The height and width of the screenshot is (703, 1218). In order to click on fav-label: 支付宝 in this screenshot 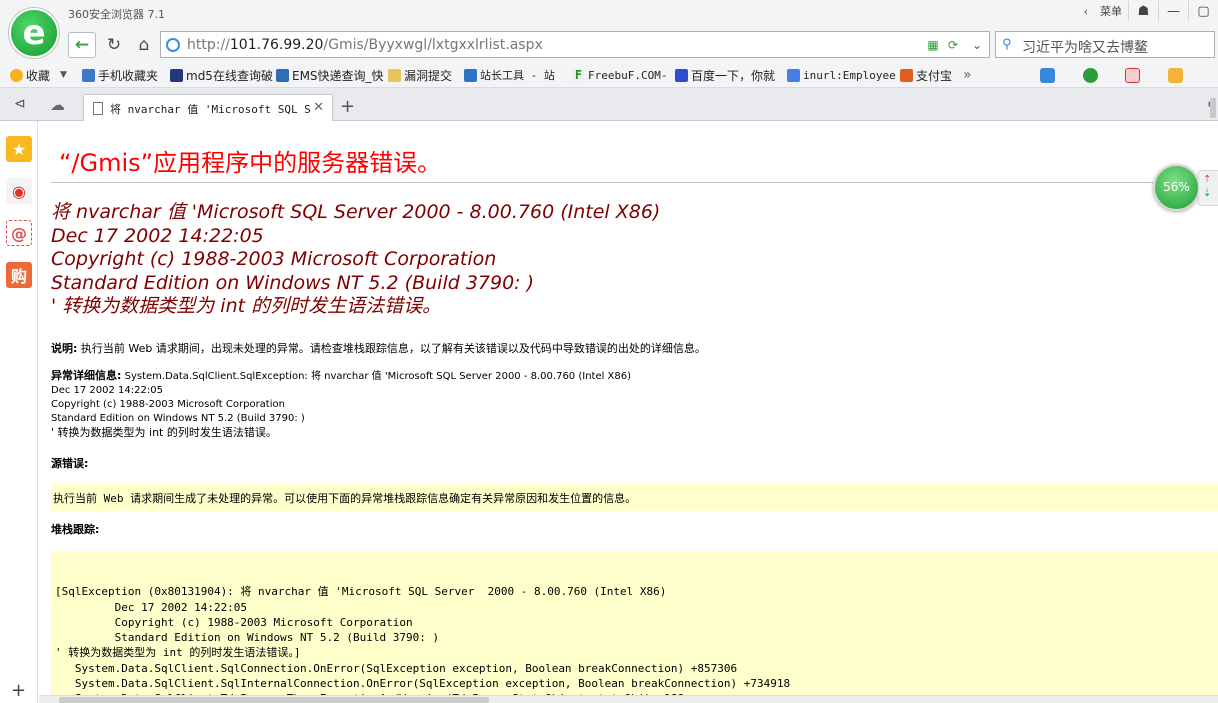, I will do `click(934, 75)`.